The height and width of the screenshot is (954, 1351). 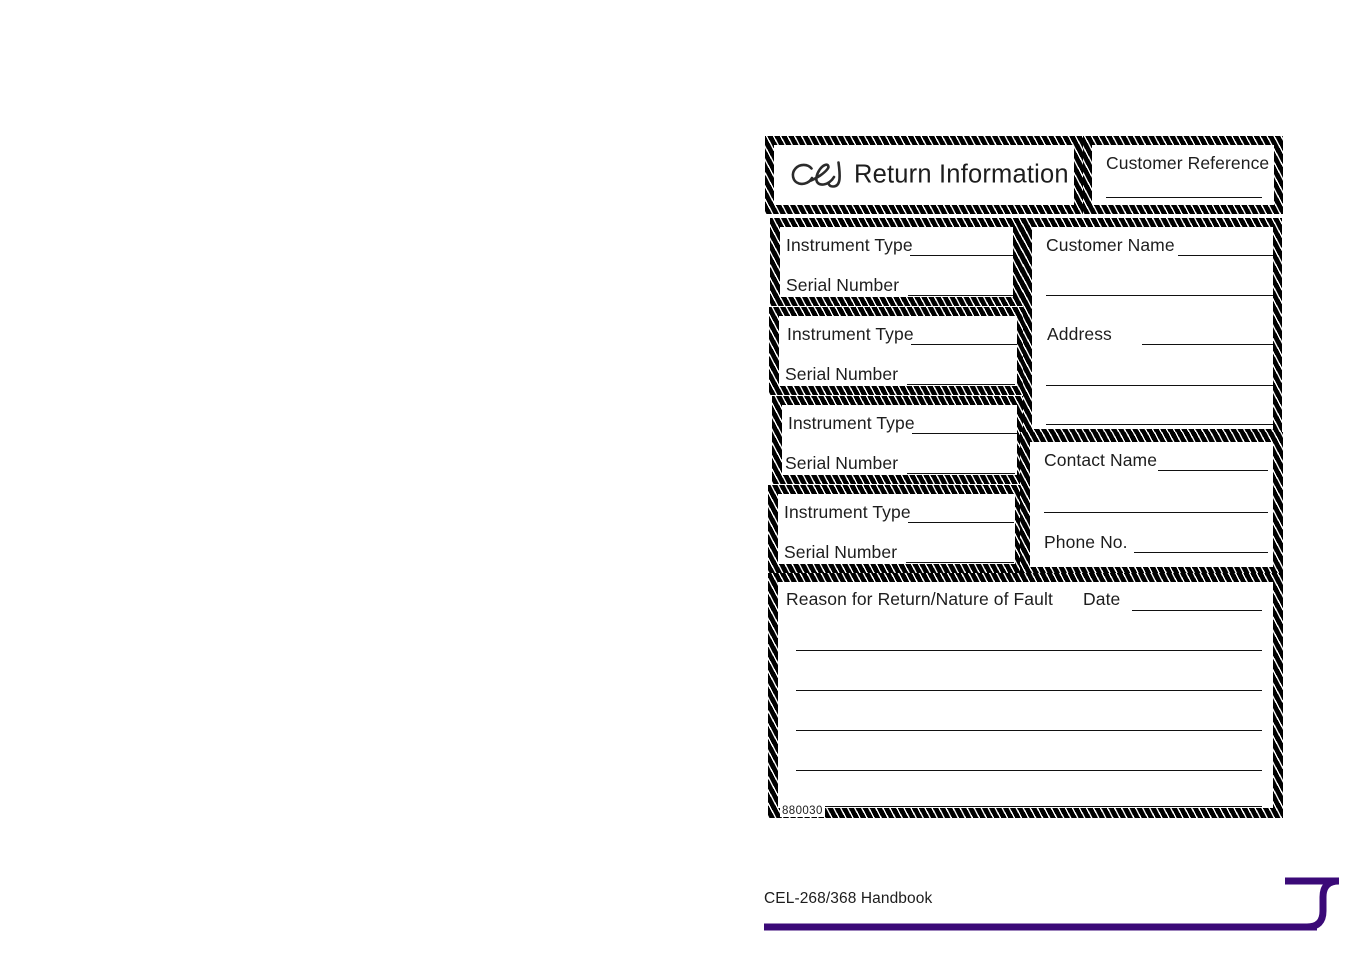 I want to click on reason-for-return-inner: Reason for Return/Nature of Fault Date, so click(x=1025, y=695).